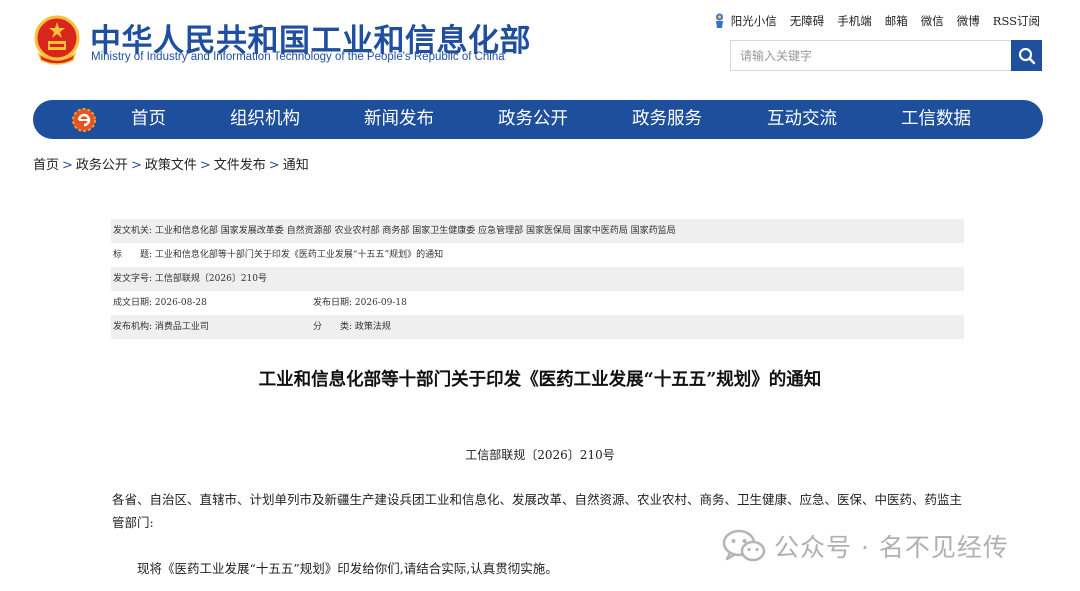 This screenshot has height=591, width=1080. Describe the element at coordinates (133, 231) in the screenshot. I see `meta-issuer-label: 发文机关:` at that location.